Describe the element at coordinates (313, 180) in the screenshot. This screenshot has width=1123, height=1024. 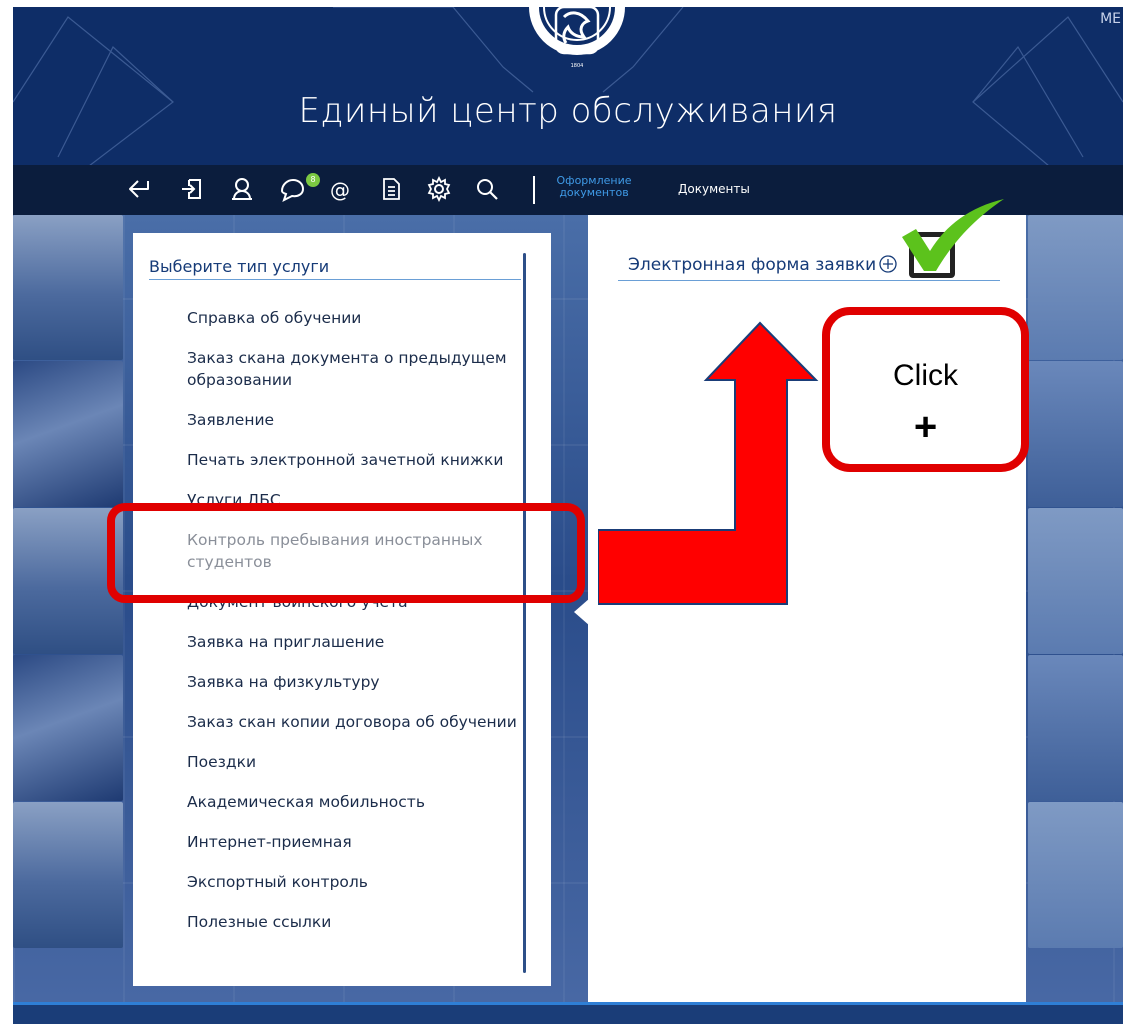
I see `message-count-badge: 8` at that location.